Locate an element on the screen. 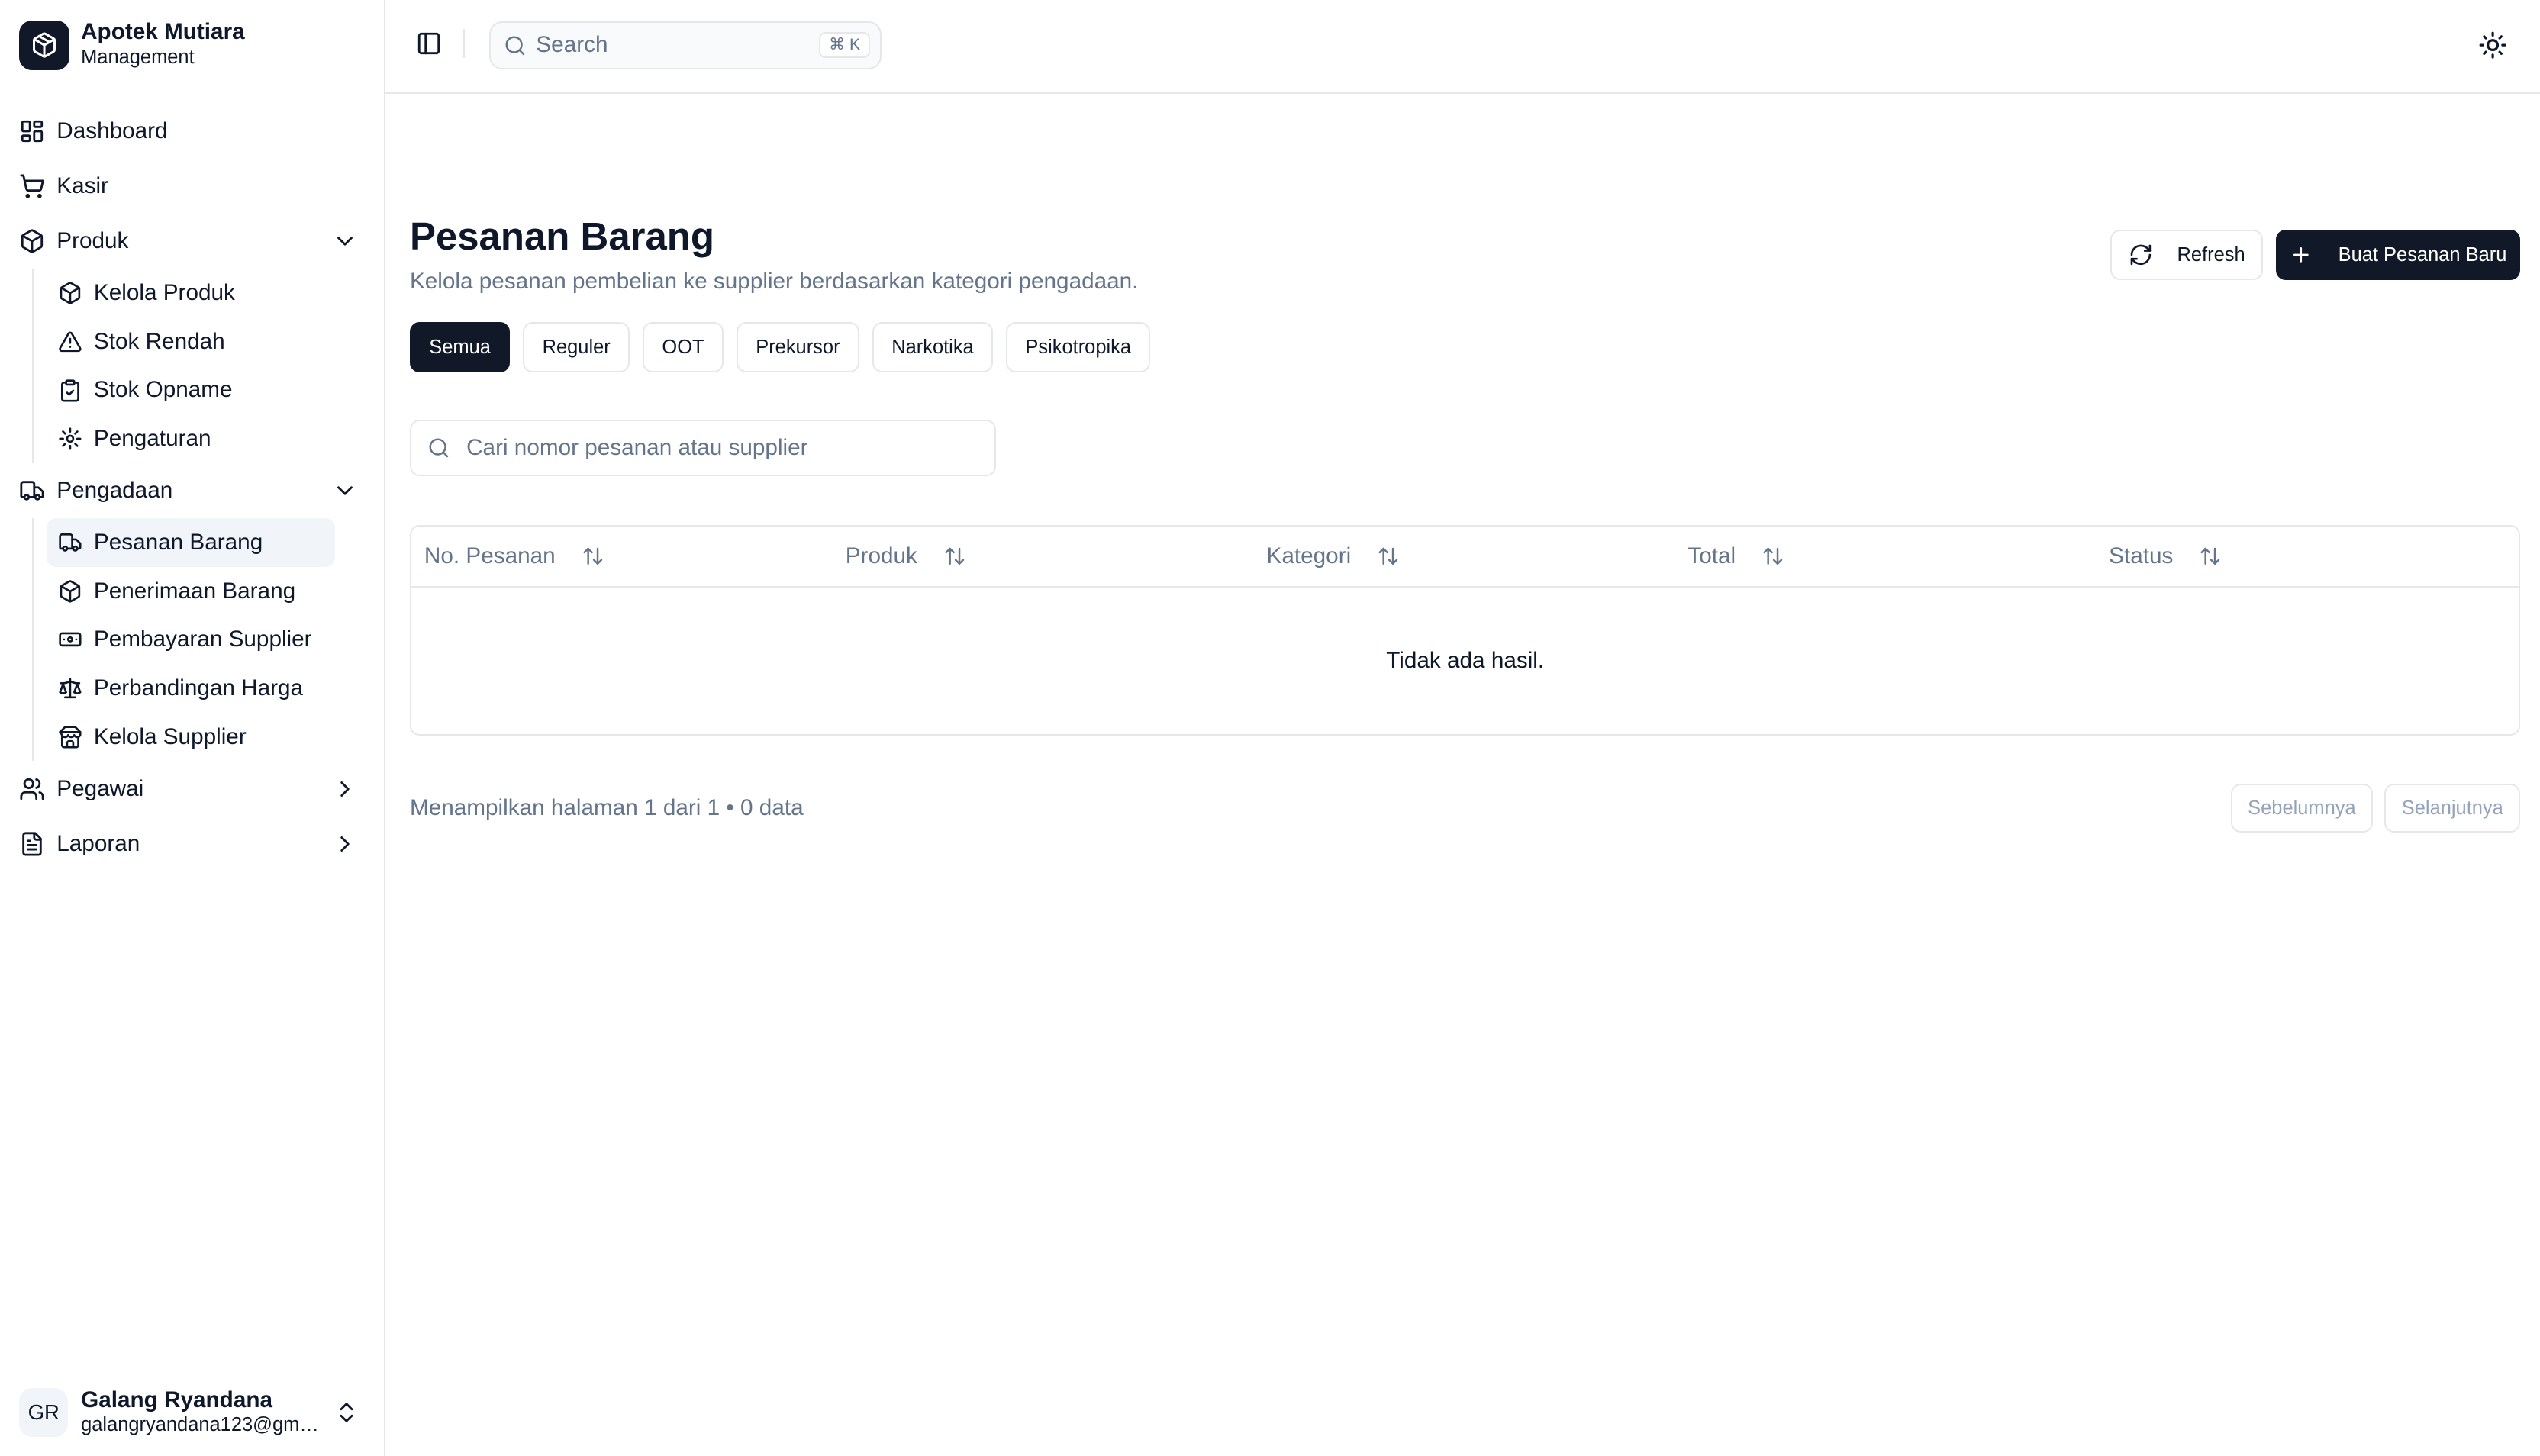 This screenshot has width=2540, height=1456. sidebar-item-label: Kelola Produk is located at coordinates (164, 293).